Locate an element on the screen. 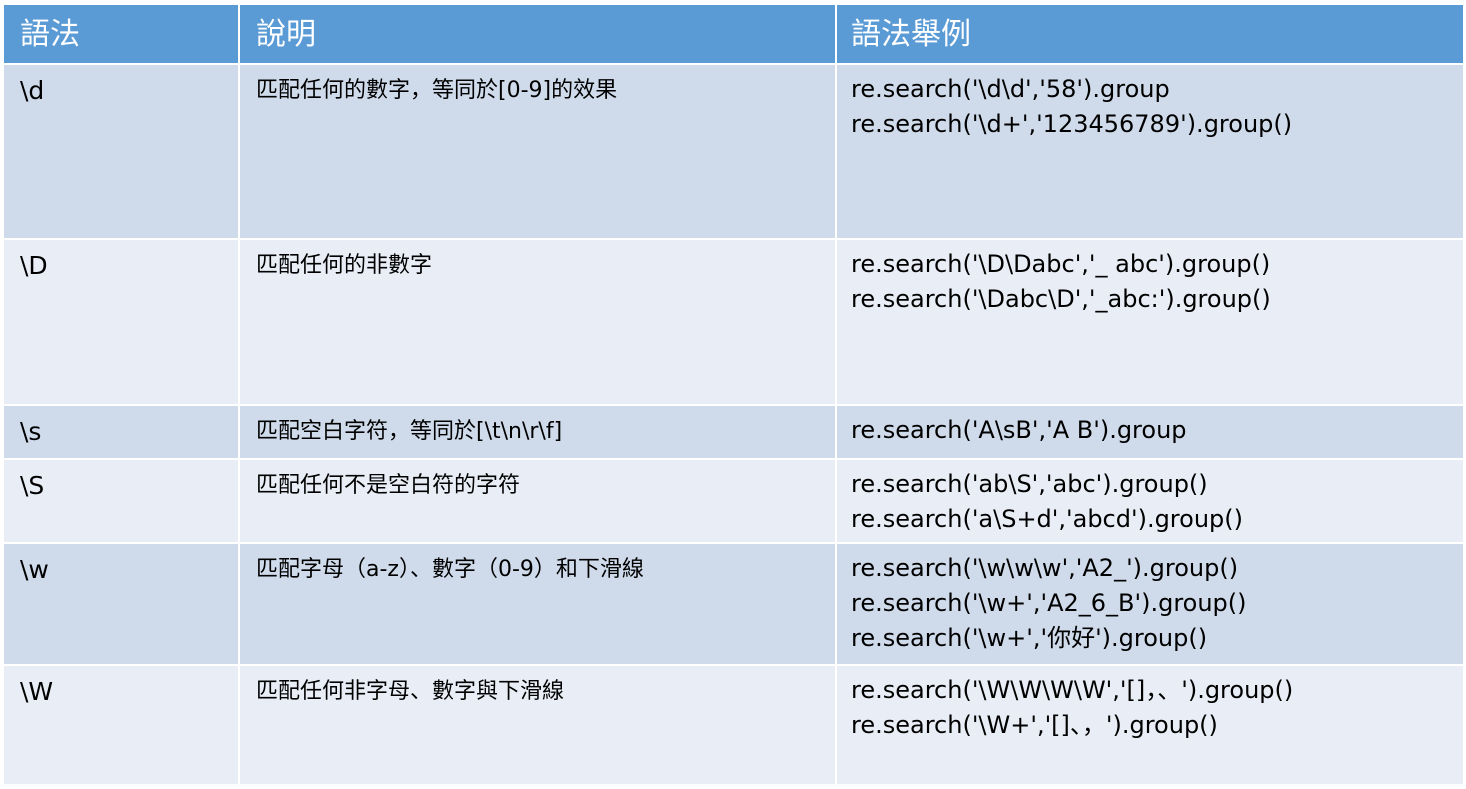  example-line: re.search('\w+','你好').group() is located at coordinates (1029, 638).